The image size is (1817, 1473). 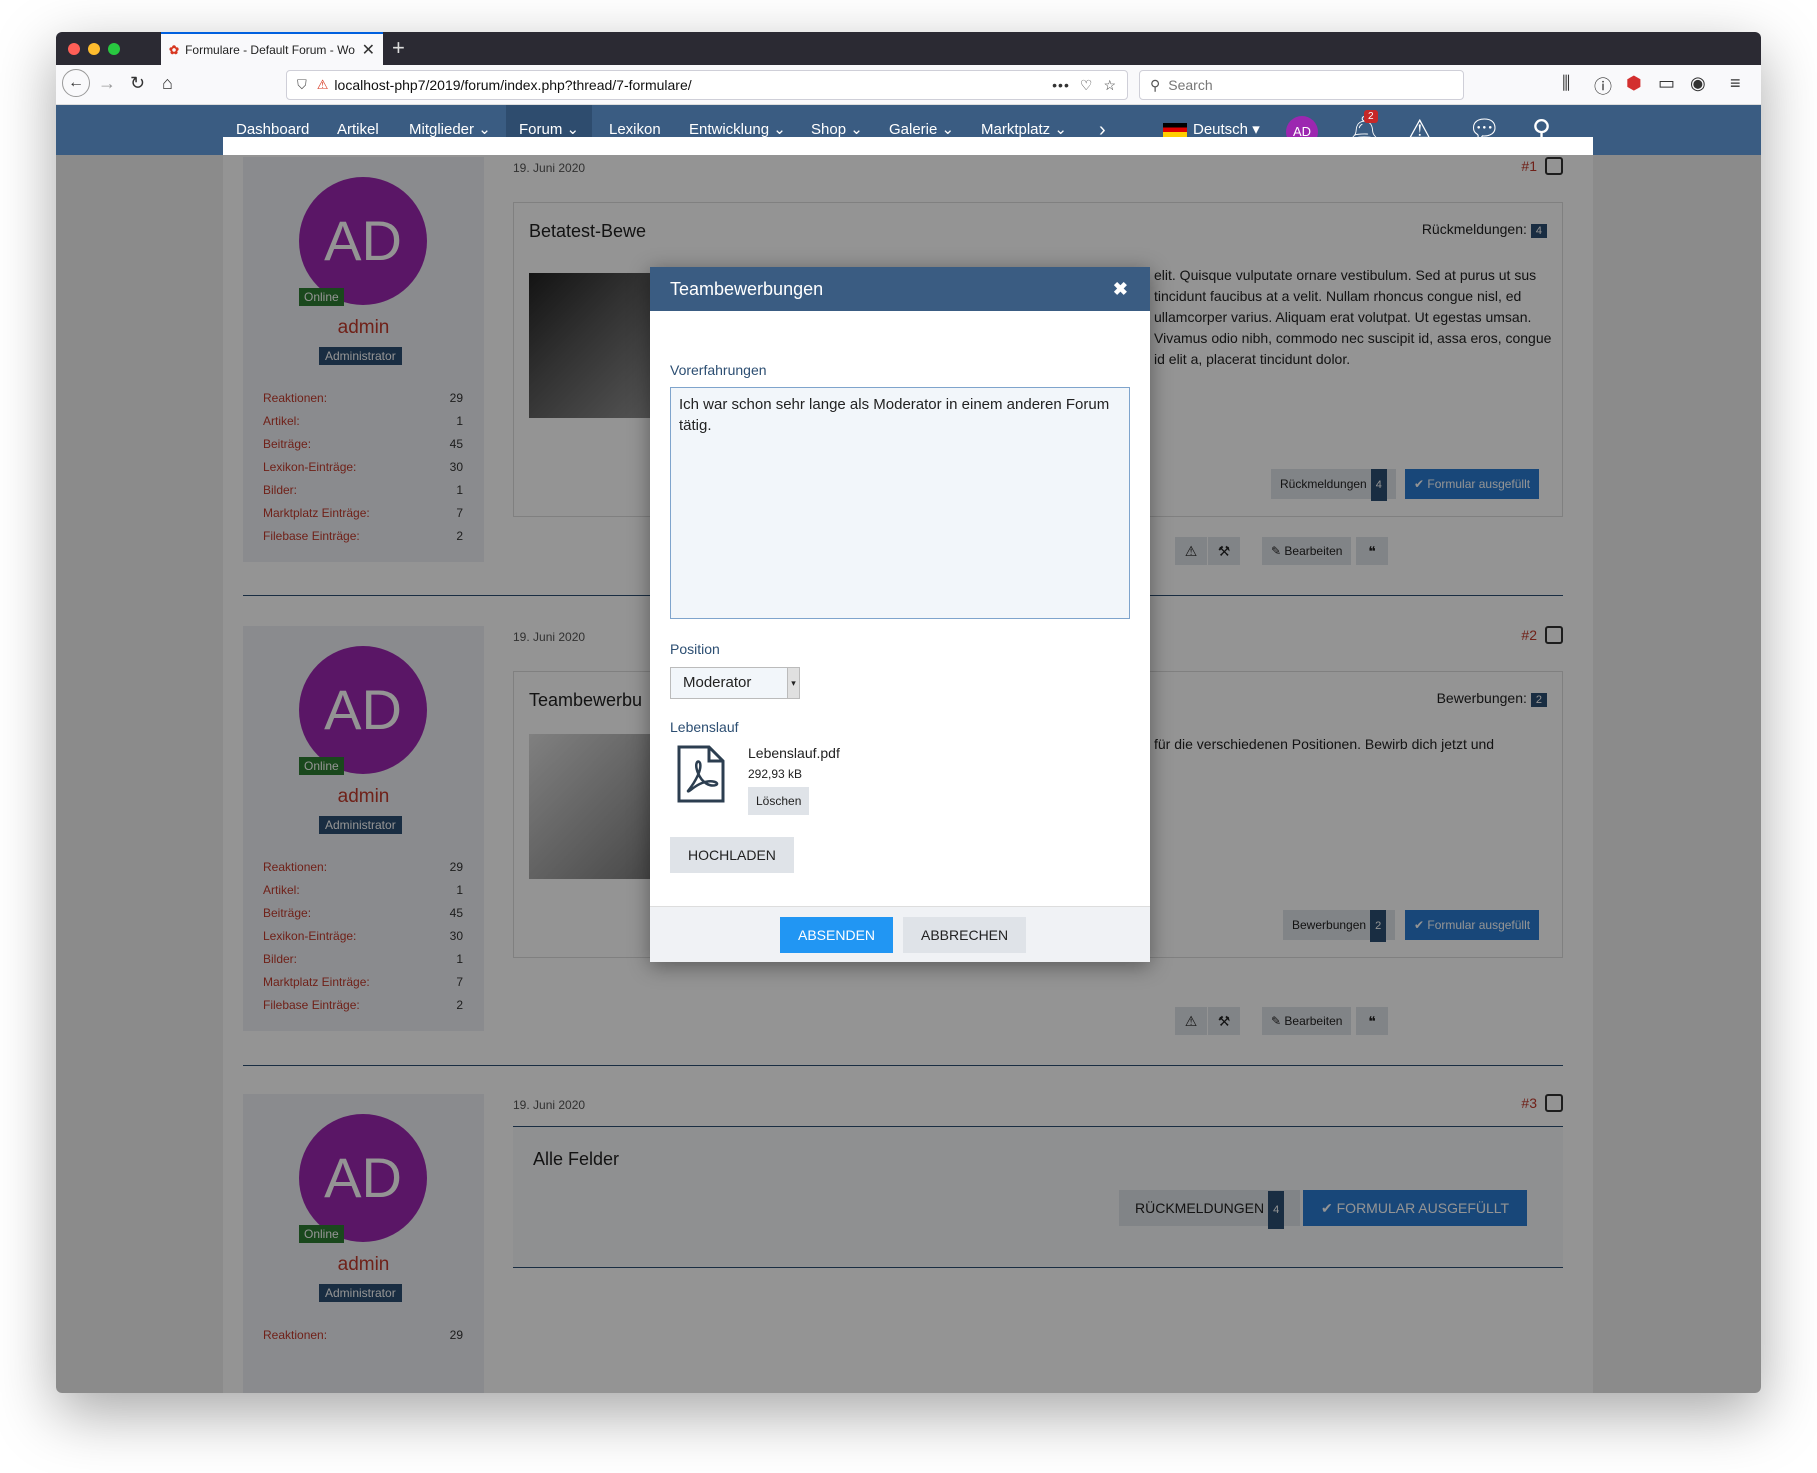 What do you see at coordinates (1566, 83) in the screenshot?
I see `library-icon: ⫼` at bounding box center [1566, 83].